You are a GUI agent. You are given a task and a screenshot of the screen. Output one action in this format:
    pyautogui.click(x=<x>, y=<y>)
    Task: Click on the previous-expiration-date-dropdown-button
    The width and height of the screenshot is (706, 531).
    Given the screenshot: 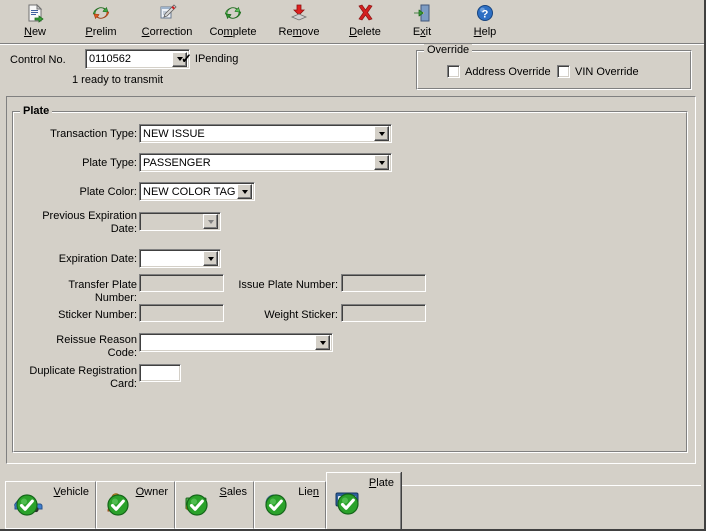 What is the action you would take?
    pyautogui.click(x=210, y=221)
    